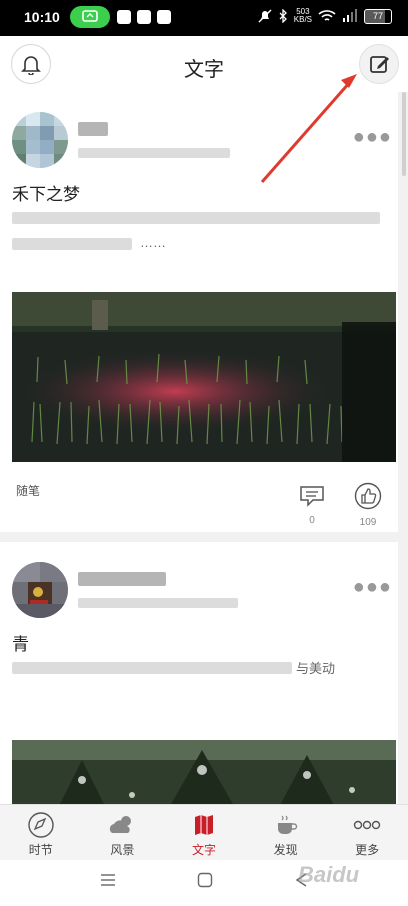 This screenshot has height=906, width=408. I want to click on post-title: 禾下之梦, so click(46, 192).